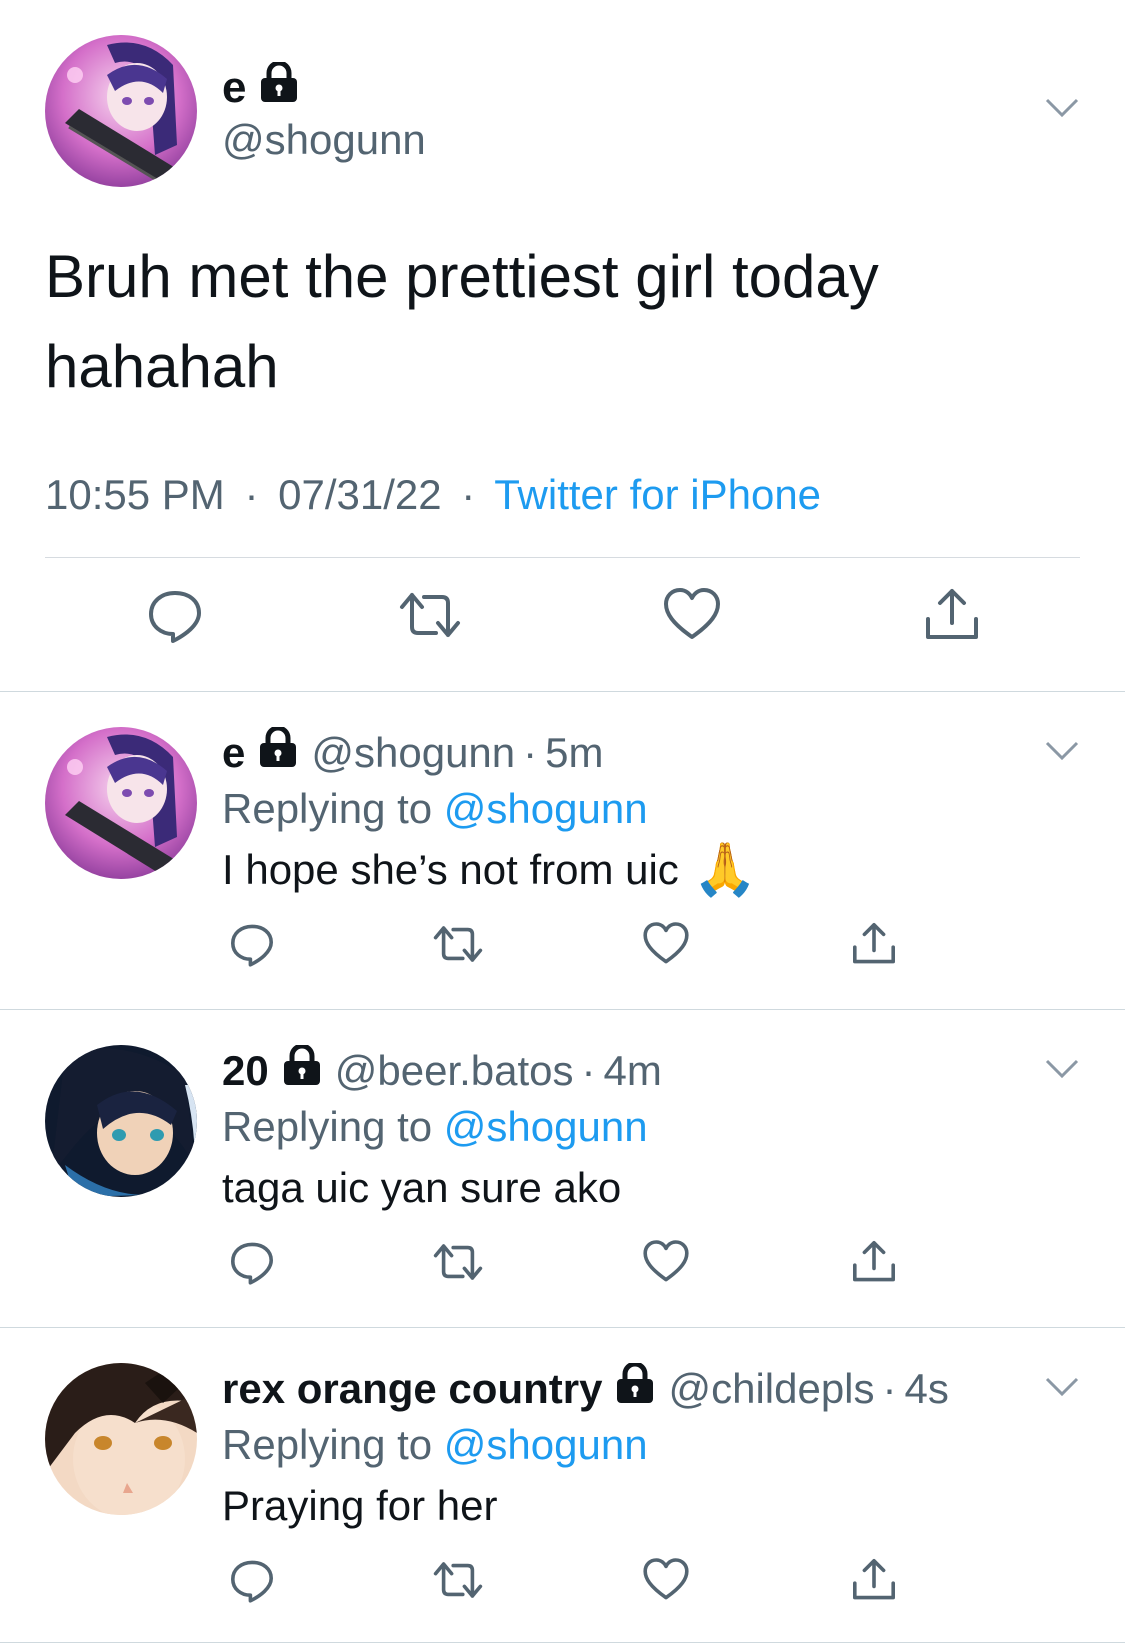 Image resolution: width=1125 pixels, height=1646 pixels. I want to click on reply-text: Praying for her, so click(360, 1505).